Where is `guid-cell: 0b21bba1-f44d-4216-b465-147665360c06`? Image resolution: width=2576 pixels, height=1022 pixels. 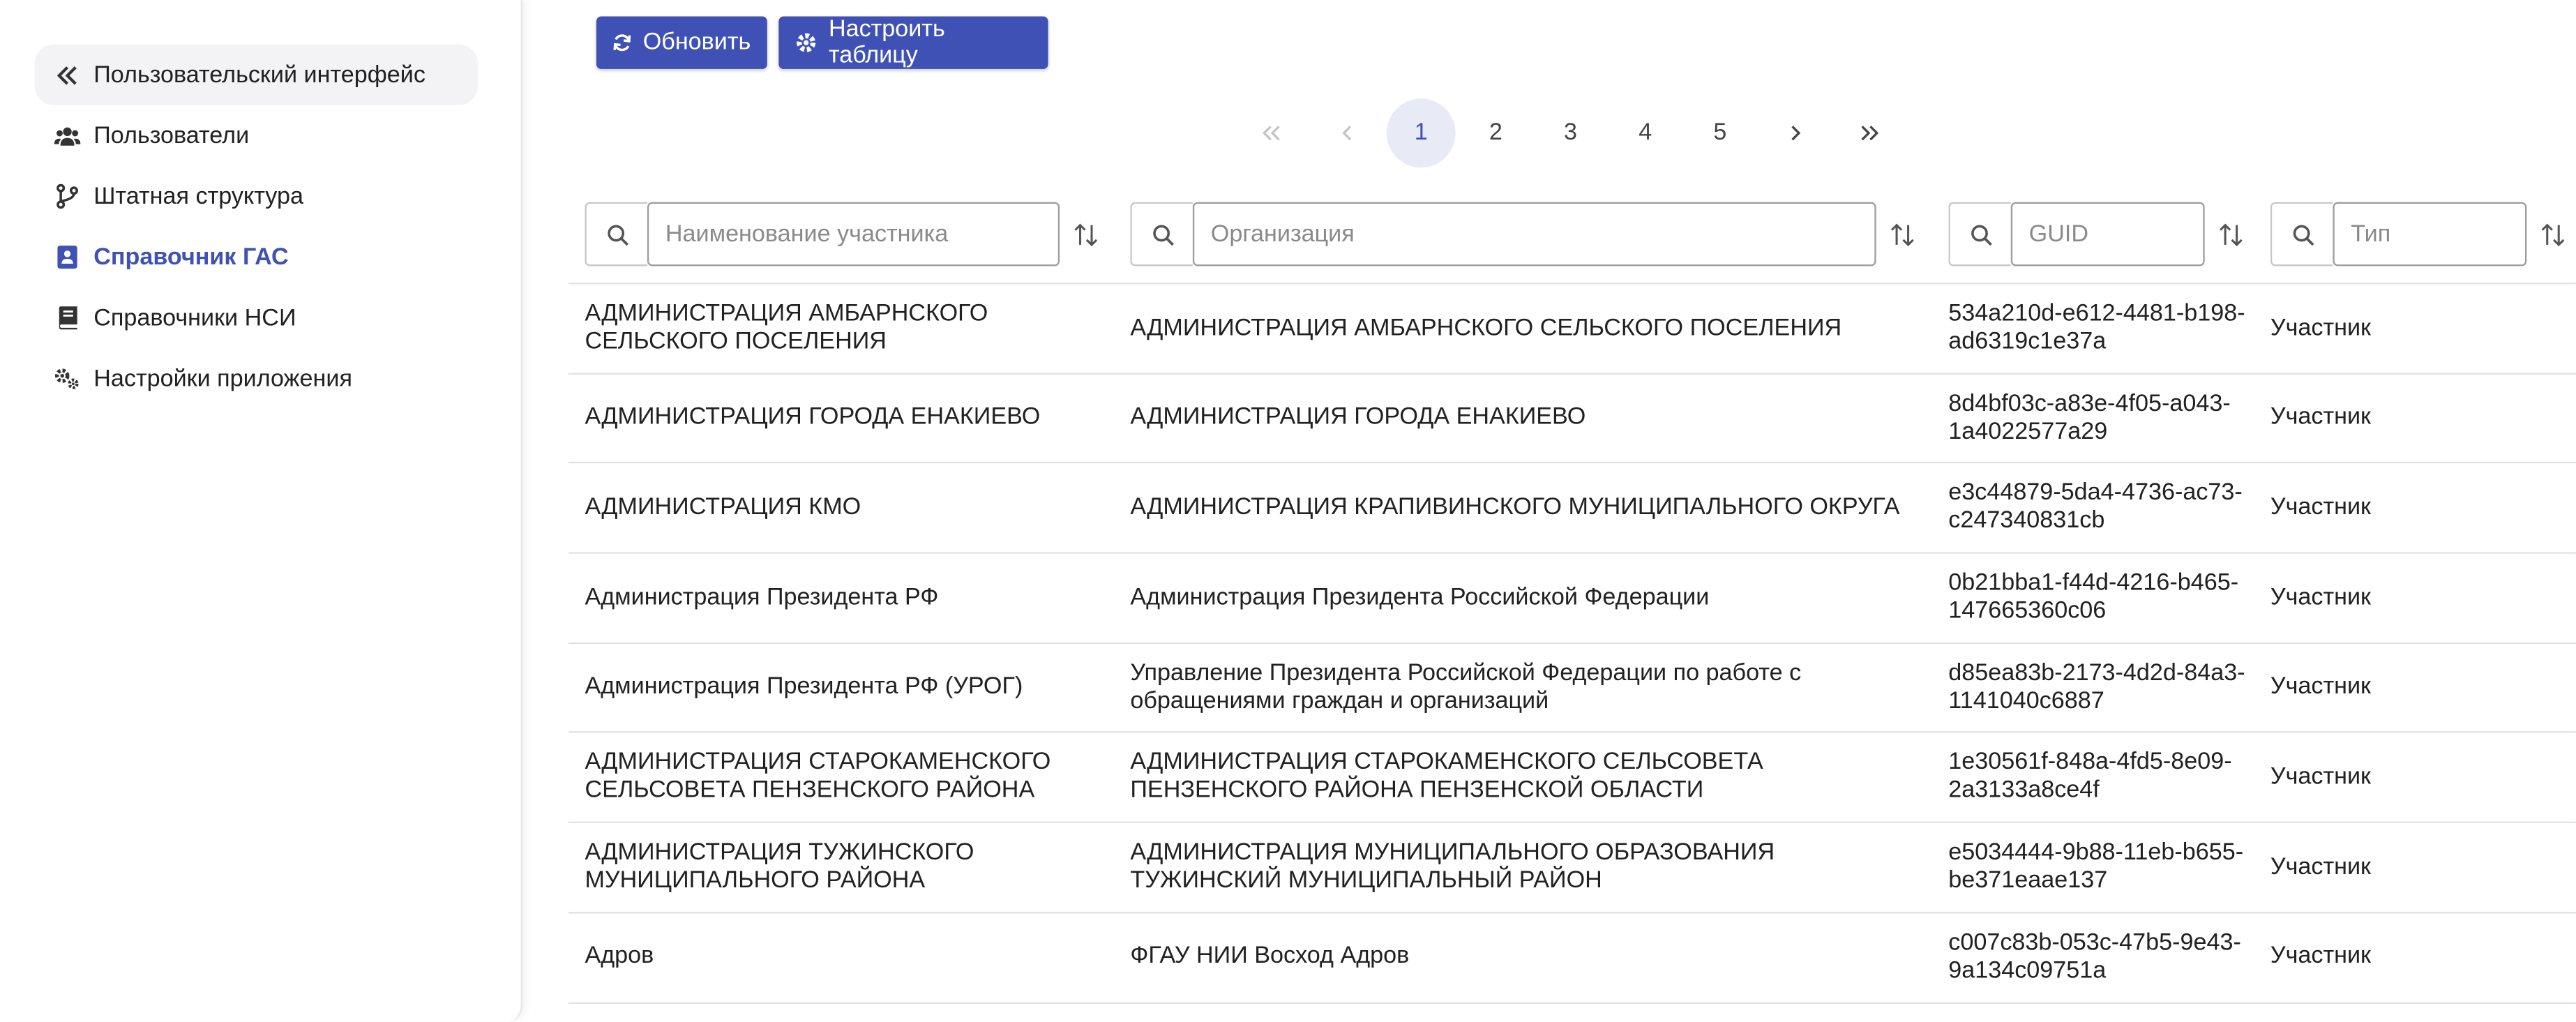
guid-cell: 0b21bba1-f44d-4216-b465-147665360c06 is located at coordinates (2093, 597).